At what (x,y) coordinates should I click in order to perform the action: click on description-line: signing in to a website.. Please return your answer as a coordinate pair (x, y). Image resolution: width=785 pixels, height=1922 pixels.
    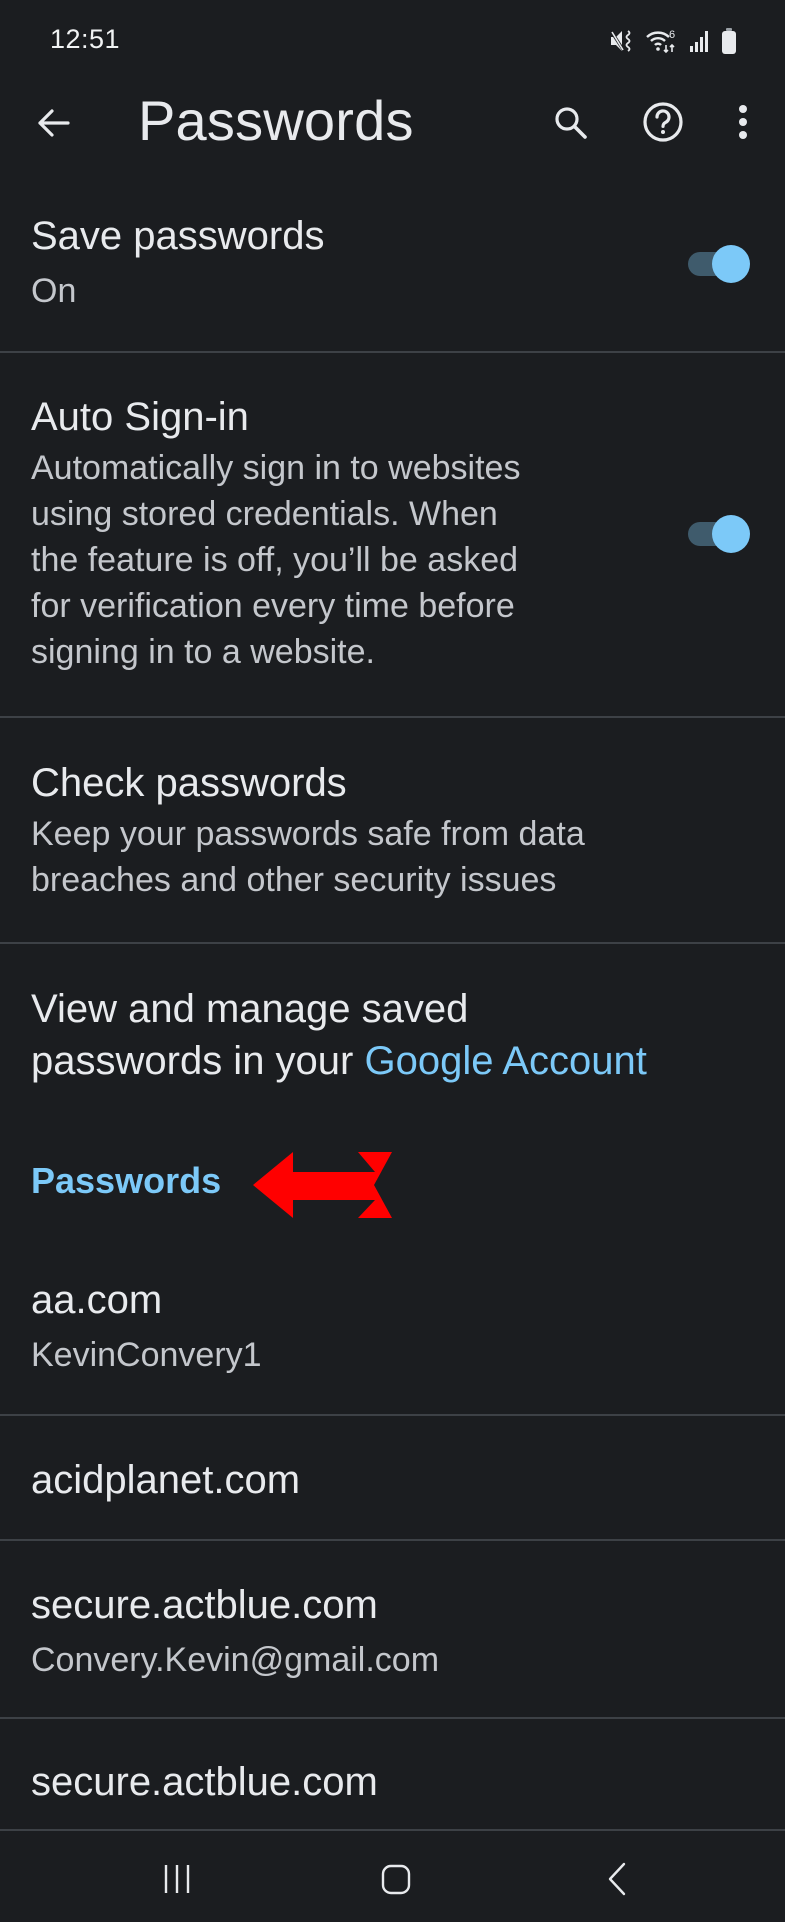
    Looking at the image, I should click on (203, 652).